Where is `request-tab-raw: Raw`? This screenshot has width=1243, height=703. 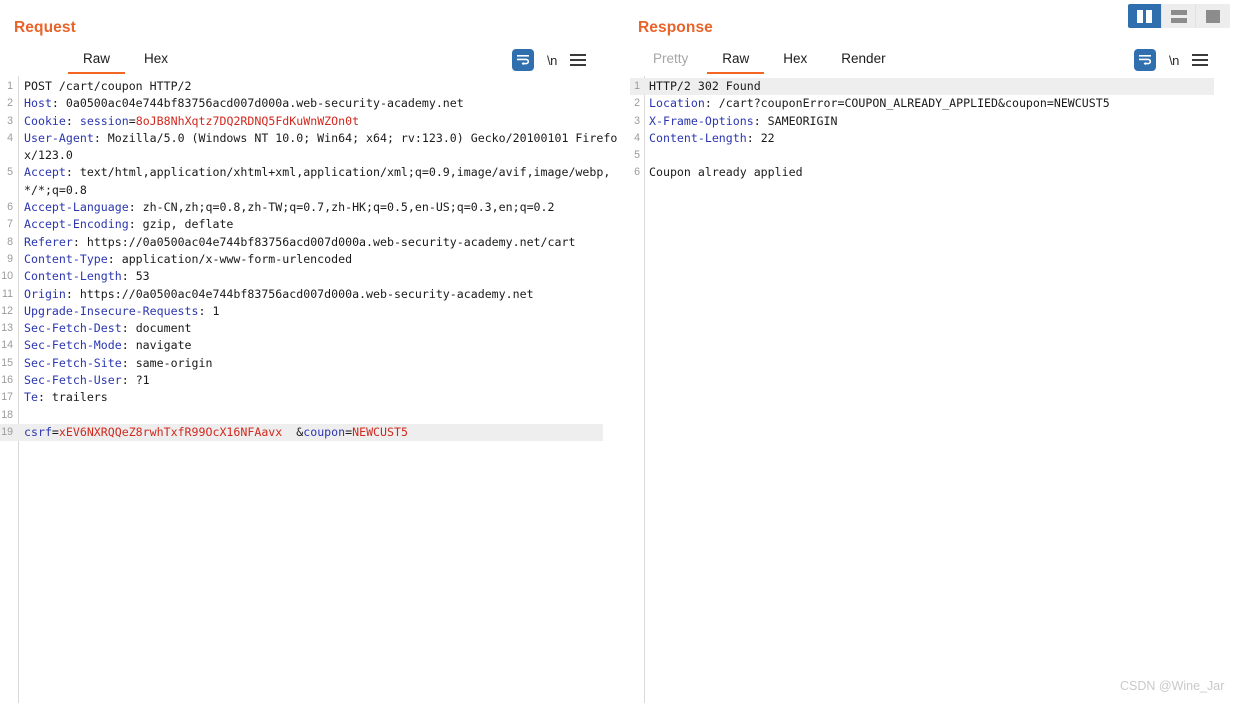
request-tab-raw: Raw is located at coordinates (96, 60).